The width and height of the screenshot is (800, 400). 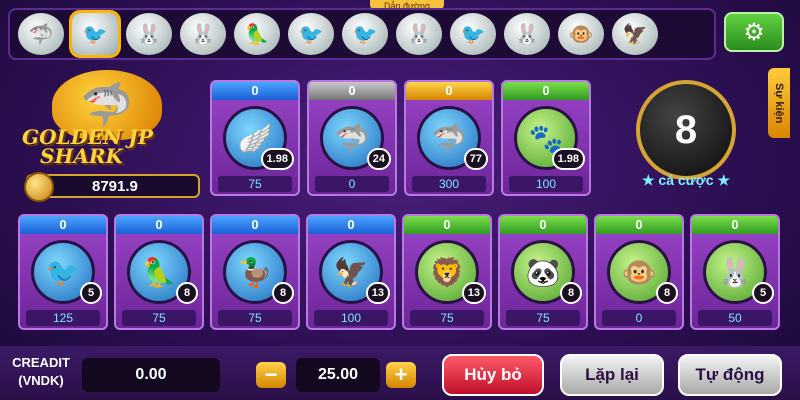 What do you see at coordinates (449, 138) in the screenshot?
I see `bet-card-gold-shark: 0 🦈 77 300` at bounding box center [449, 138].